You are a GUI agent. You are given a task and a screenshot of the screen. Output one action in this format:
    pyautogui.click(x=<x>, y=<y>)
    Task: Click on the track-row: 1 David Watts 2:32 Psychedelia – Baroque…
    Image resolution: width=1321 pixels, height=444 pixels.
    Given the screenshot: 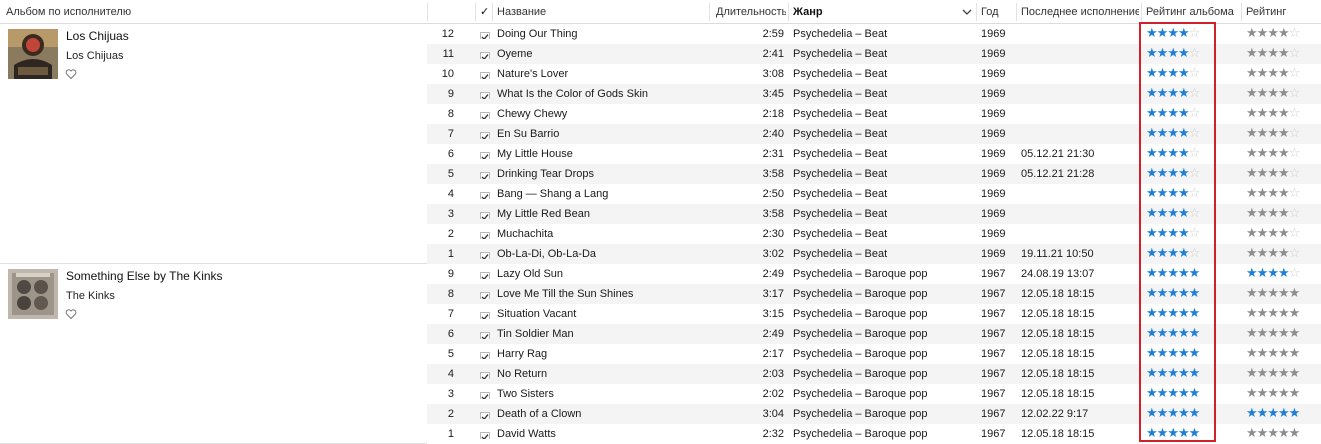 What is the action you would take?
    pyautogui.click(x=874, y=434)
    